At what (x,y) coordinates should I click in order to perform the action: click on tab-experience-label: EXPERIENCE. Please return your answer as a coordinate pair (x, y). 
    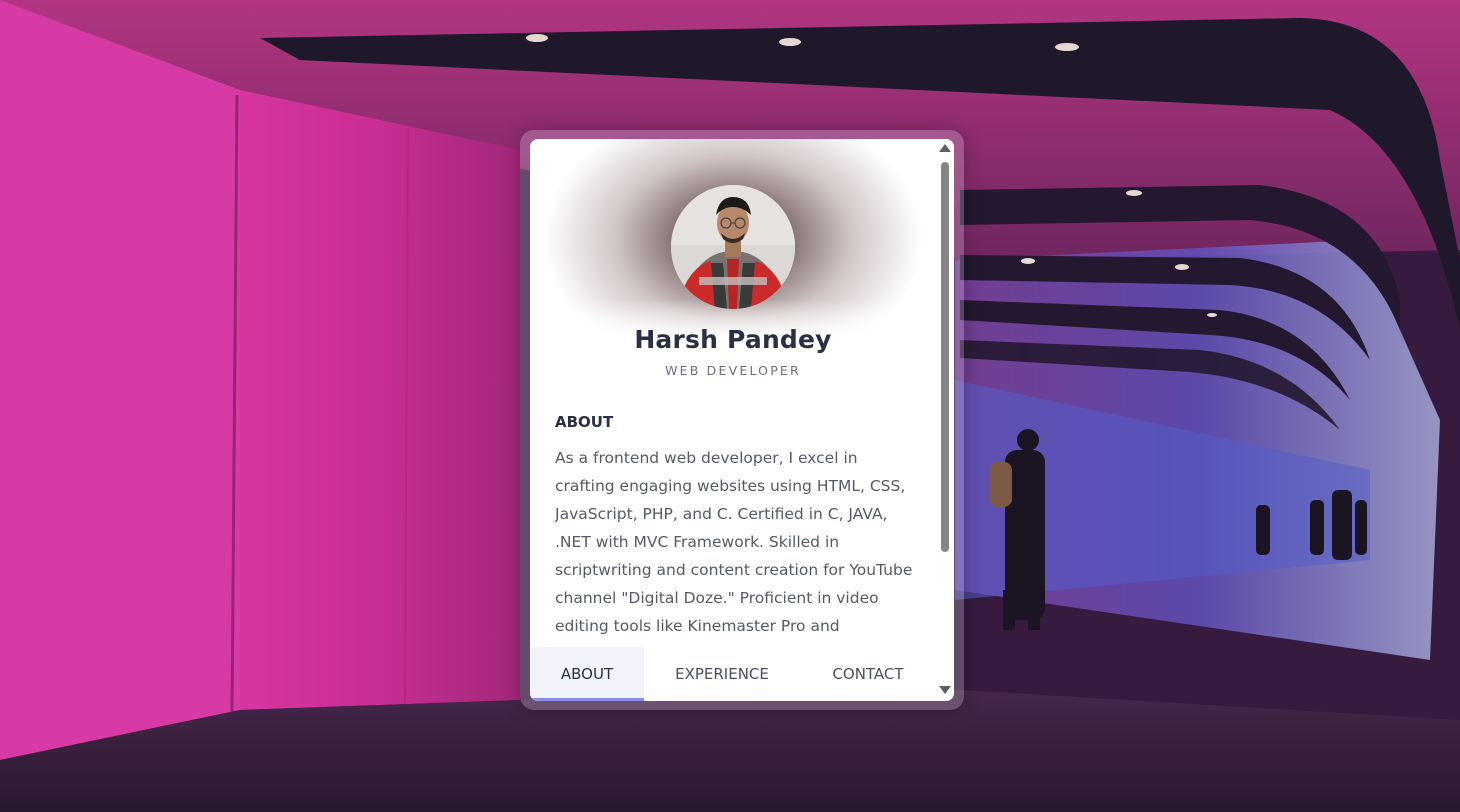
    Looking at the image, I should click on (722, 674).